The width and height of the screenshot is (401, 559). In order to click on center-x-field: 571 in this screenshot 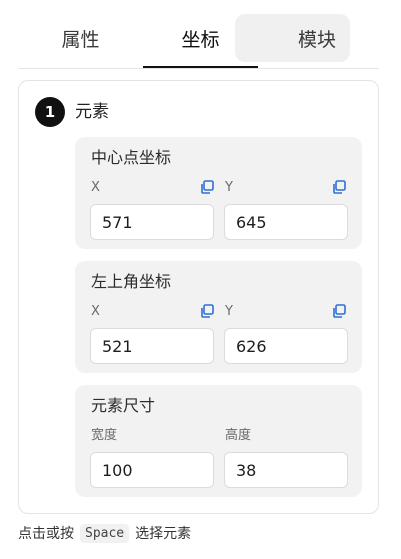, I will do `click(152, 222)`.